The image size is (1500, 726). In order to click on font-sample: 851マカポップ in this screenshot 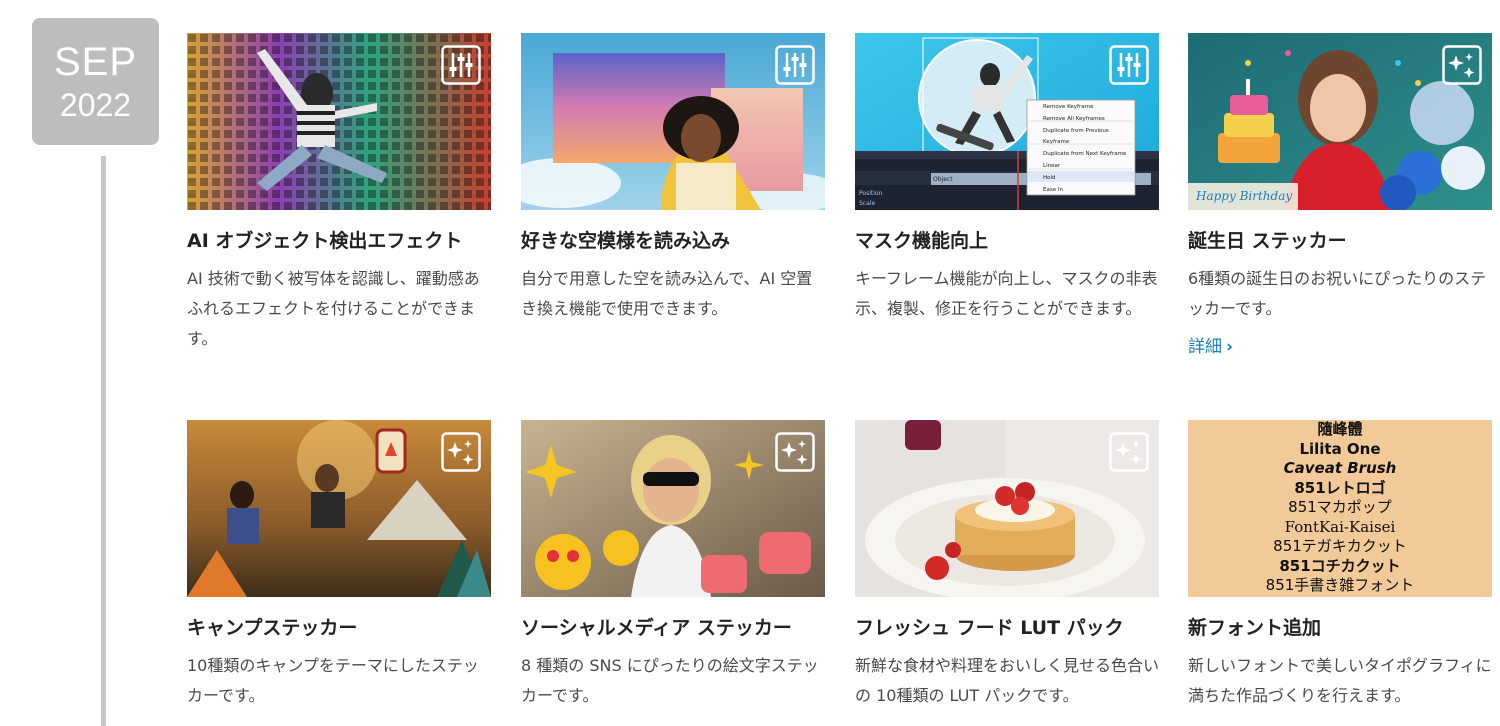, I will do `click(1340, 507)`.